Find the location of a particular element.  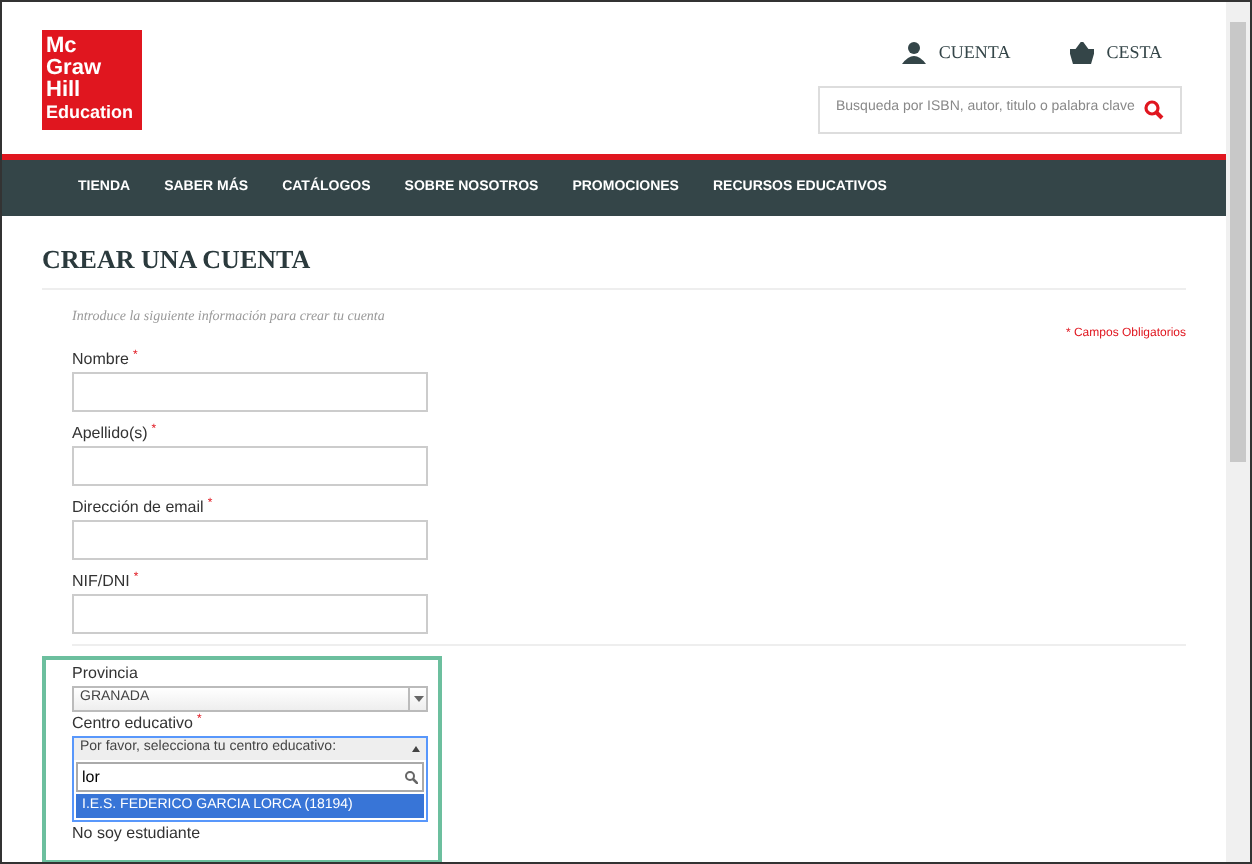

field-label: Centro educativo is located at coordinates (132, 724).